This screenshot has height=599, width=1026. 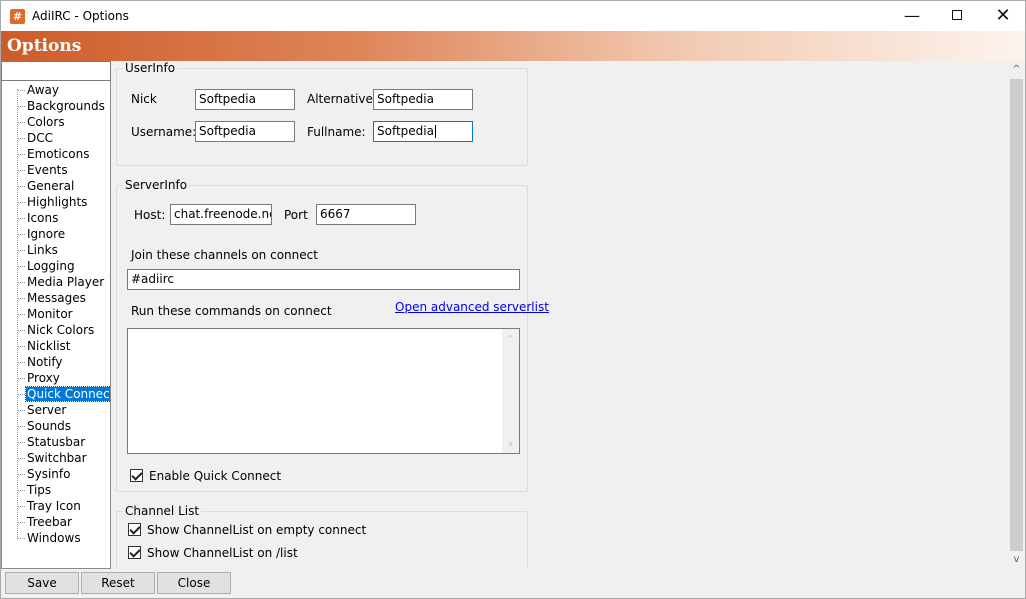 I want to click on page-title: Options, so click(x=44, y=46).